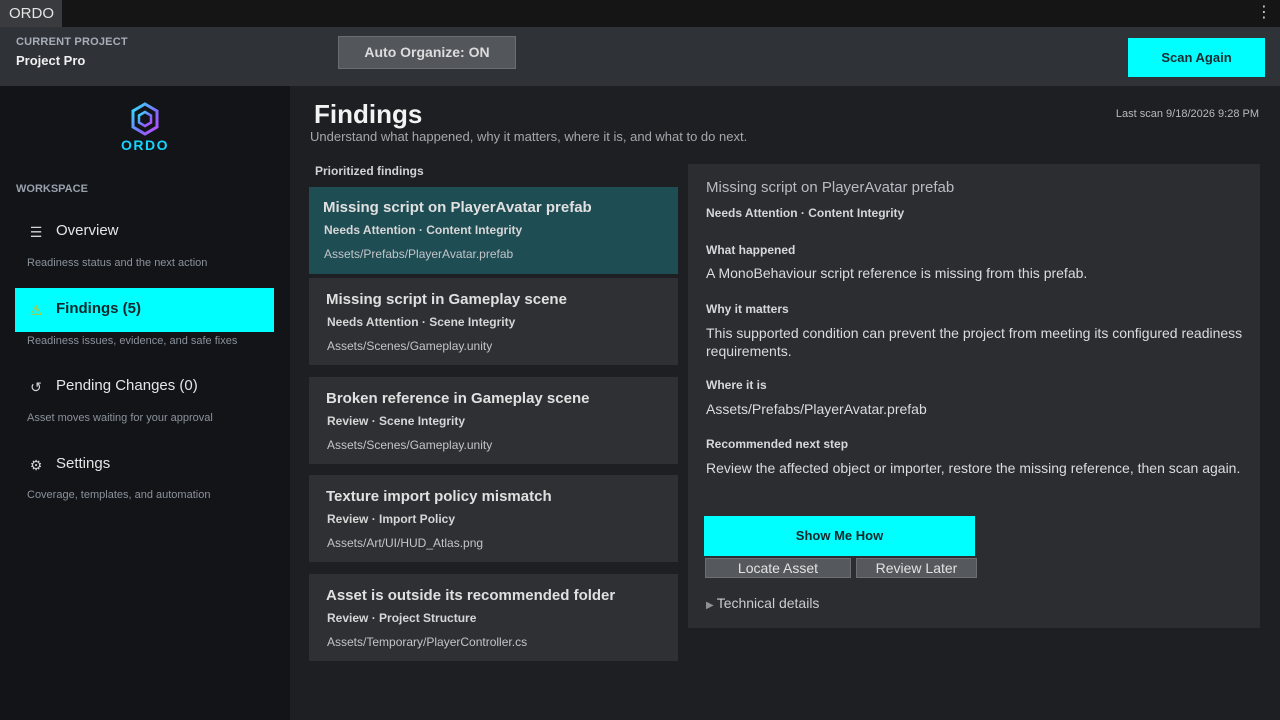  I want to click on sidebar-item-description: Asset moves waiting for your approval, so click(120, 418).